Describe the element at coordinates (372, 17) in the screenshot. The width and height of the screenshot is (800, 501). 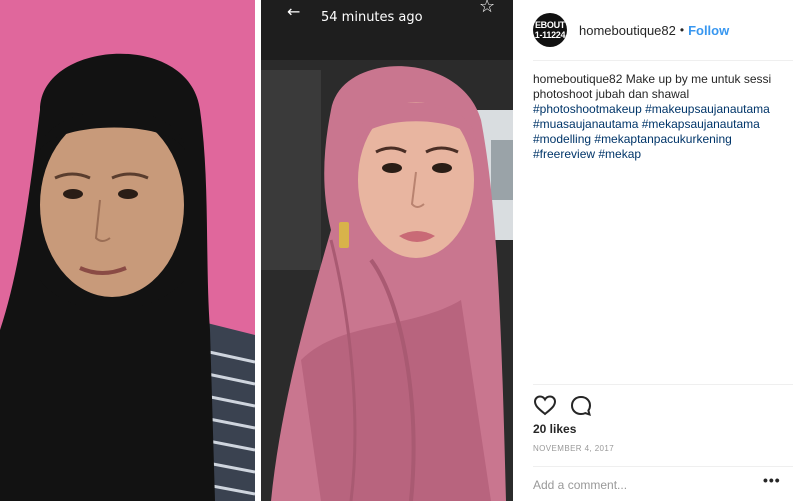
I see `story-timestamp: 54 minutes ago` at that location.